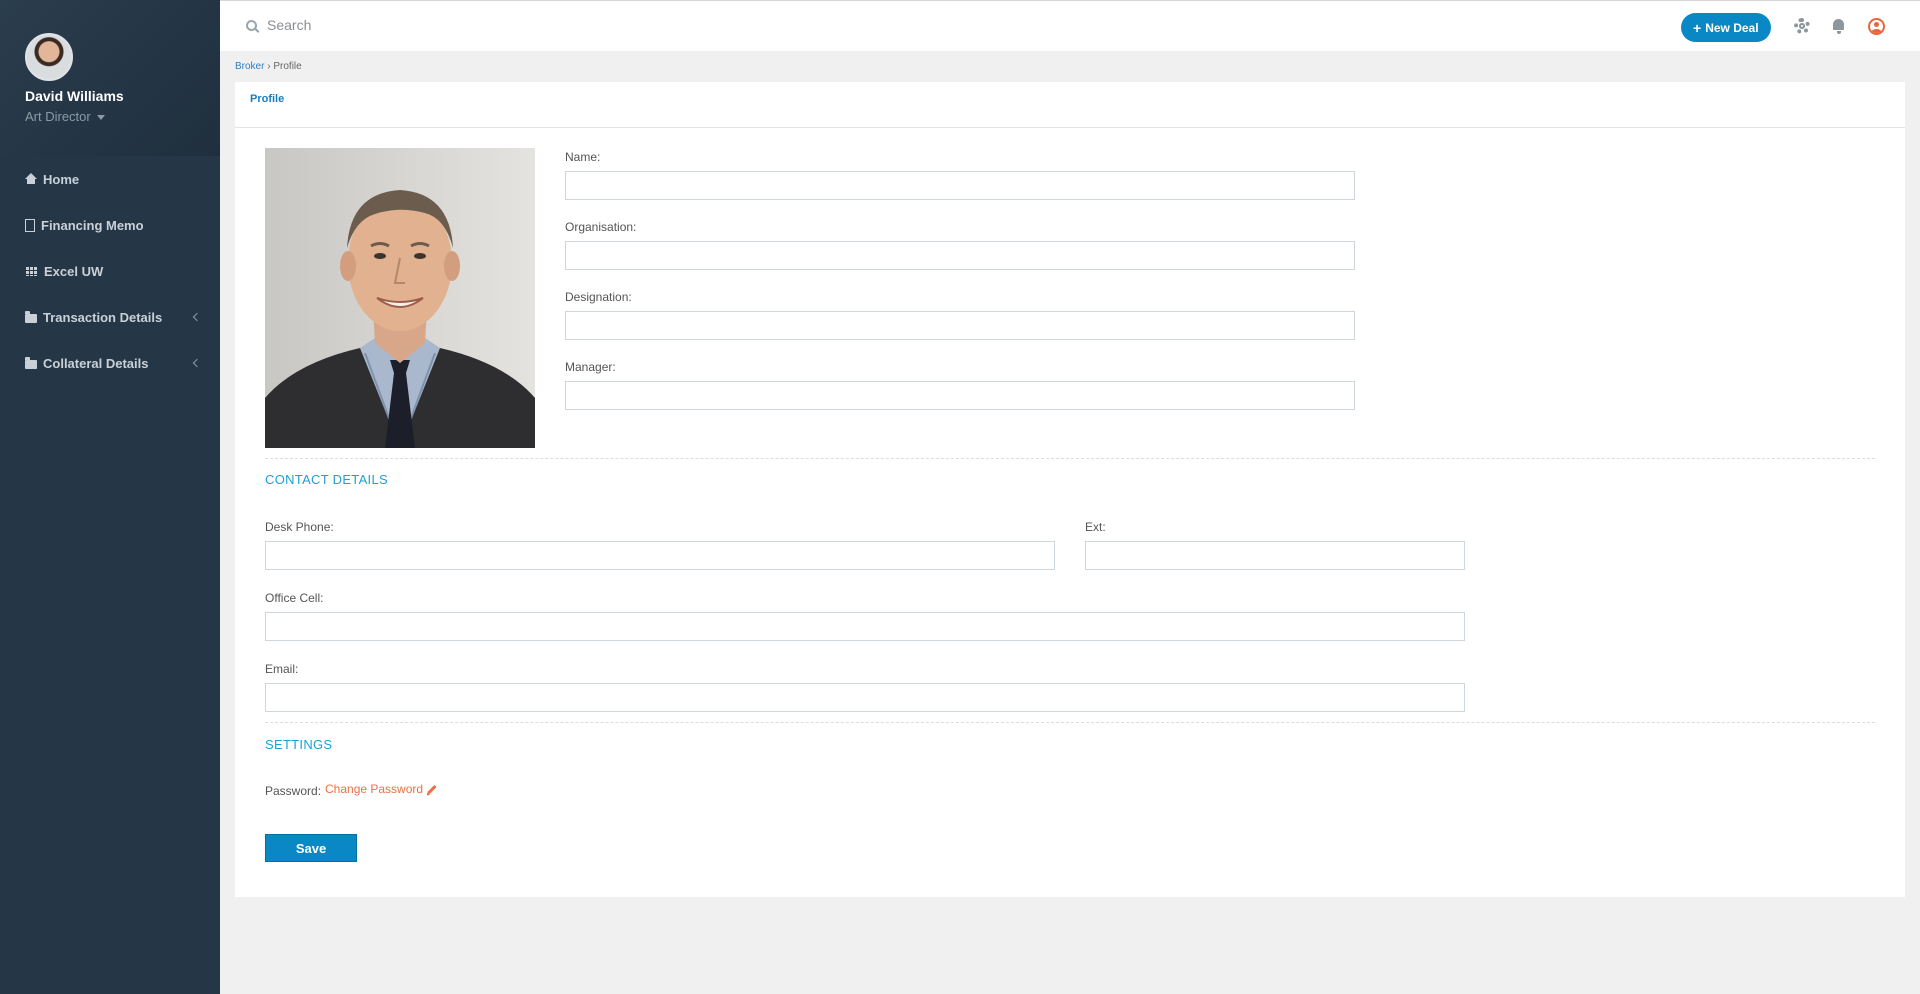 The image size is (1920, 994). I want to click on user-role-label: Art Director, so click(58, 116).